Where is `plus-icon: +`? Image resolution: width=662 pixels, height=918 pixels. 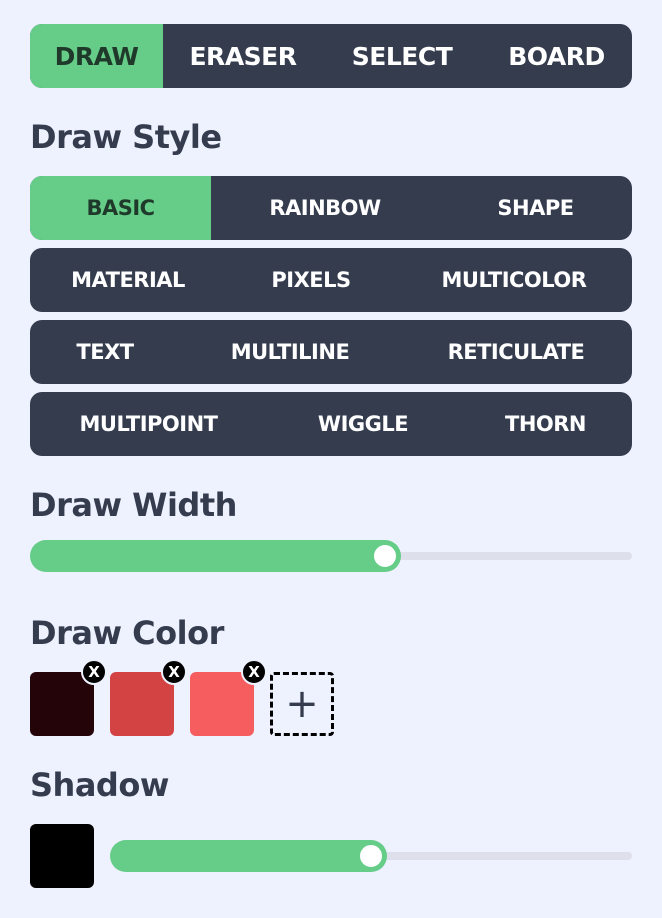 plus-icon: + is located at coordinates (302, 704).